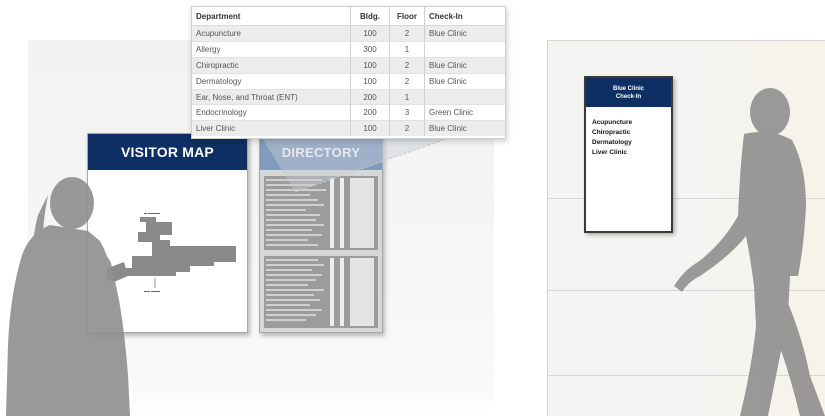  I want to click on directory-panel-lower, so click(321, 292).